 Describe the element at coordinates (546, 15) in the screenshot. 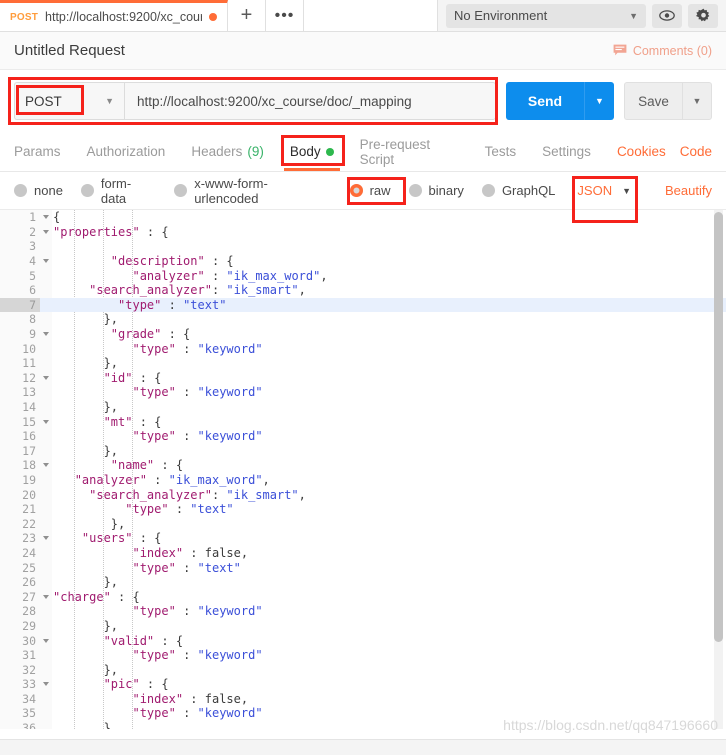

I see `environment-selector: No Environment ▼` at that location.